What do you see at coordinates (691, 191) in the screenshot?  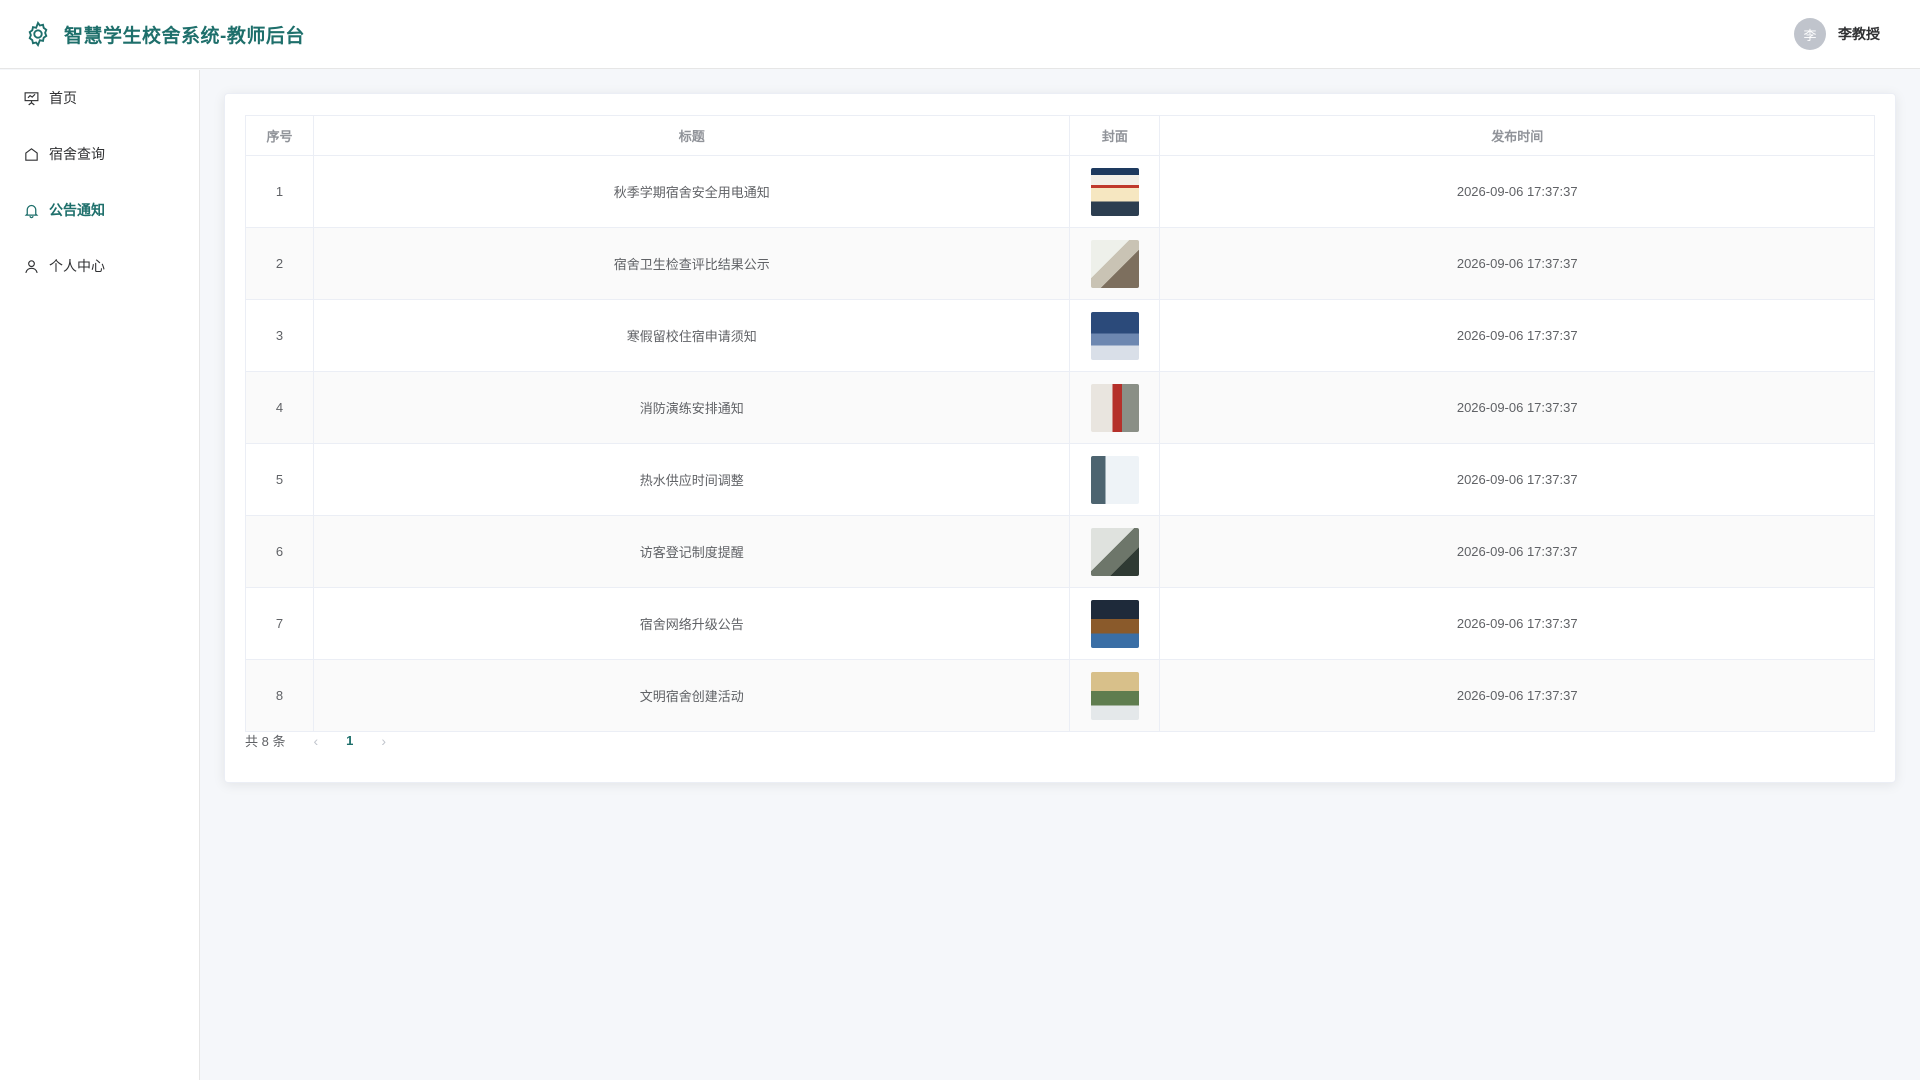 I see `row-title: 秋季学期宿舍安全用电通知` at bounding box center [691, 191].